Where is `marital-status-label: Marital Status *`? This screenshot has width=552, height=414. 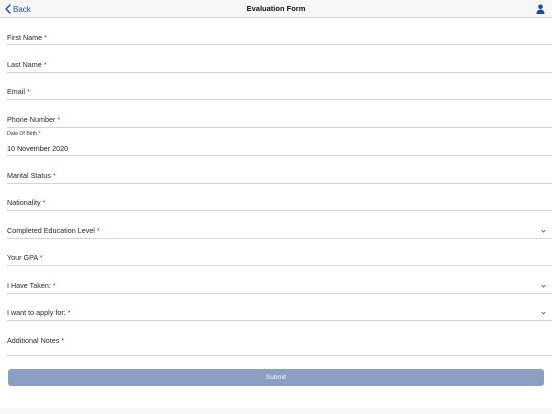 marital-status-label: Marital Status * is located at coordinates (31, 175).